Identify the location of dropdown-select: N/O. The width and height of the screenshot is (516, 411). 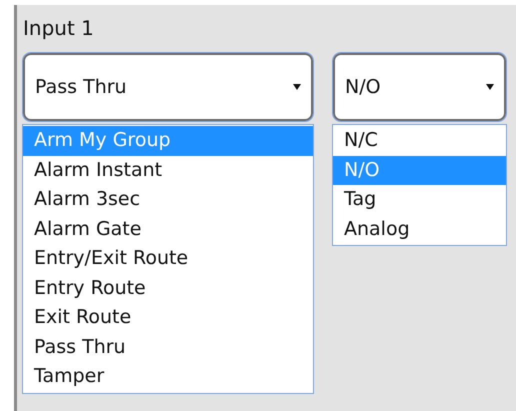
(419, 87).